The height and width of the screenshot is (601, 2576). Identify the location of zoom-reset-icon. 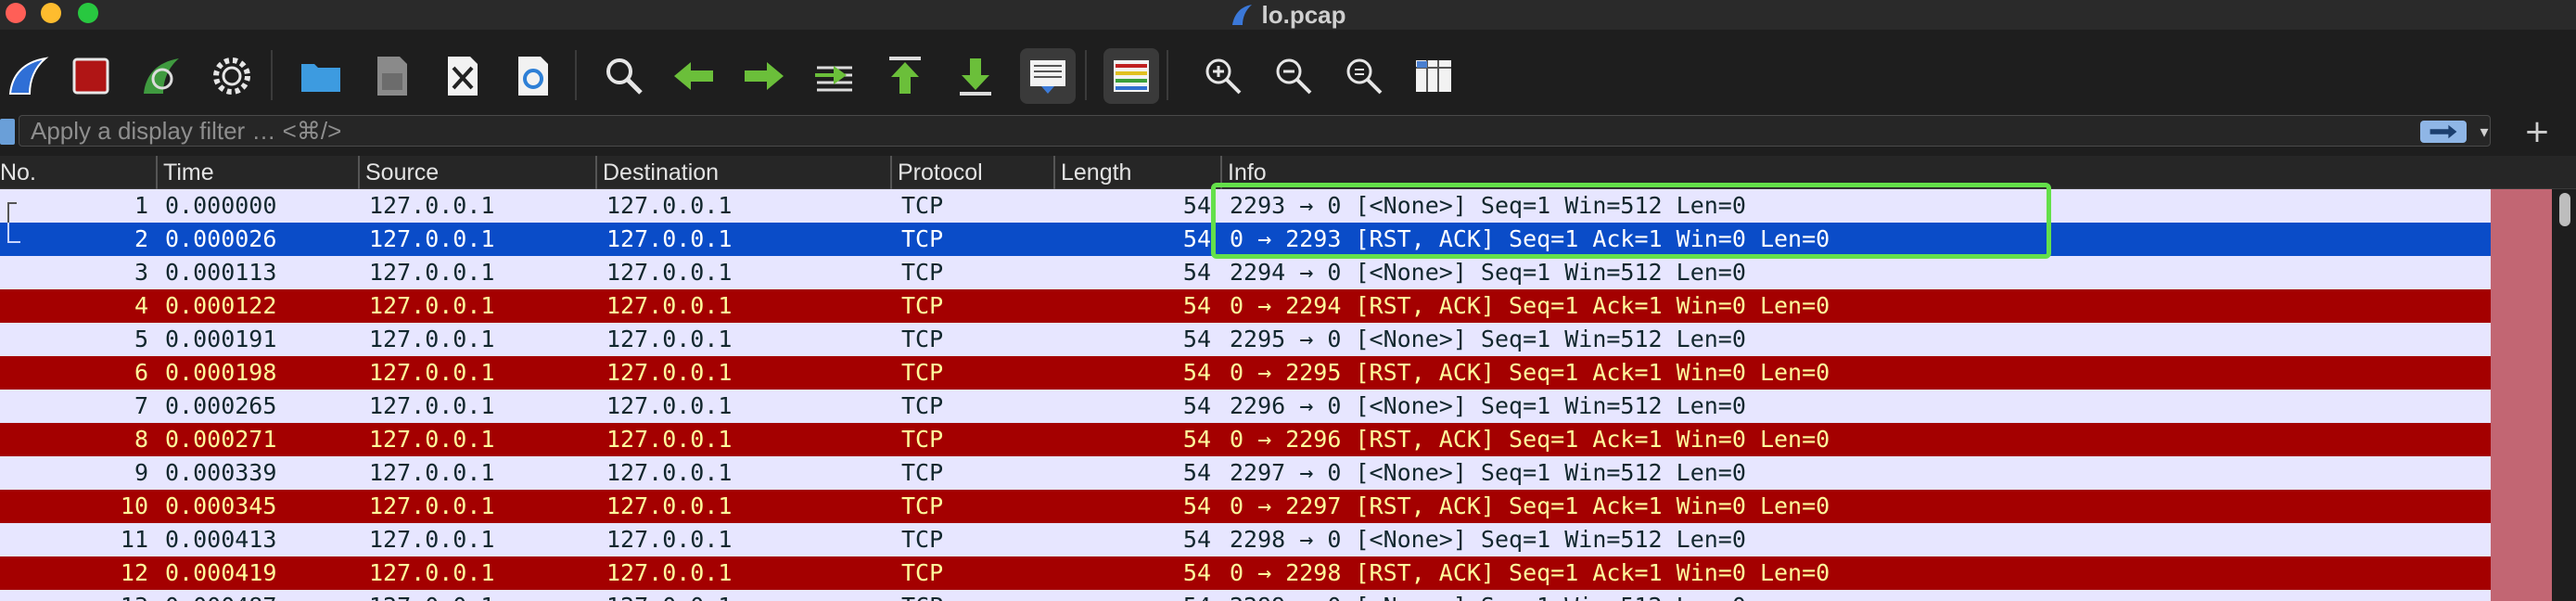
(1364, 76).